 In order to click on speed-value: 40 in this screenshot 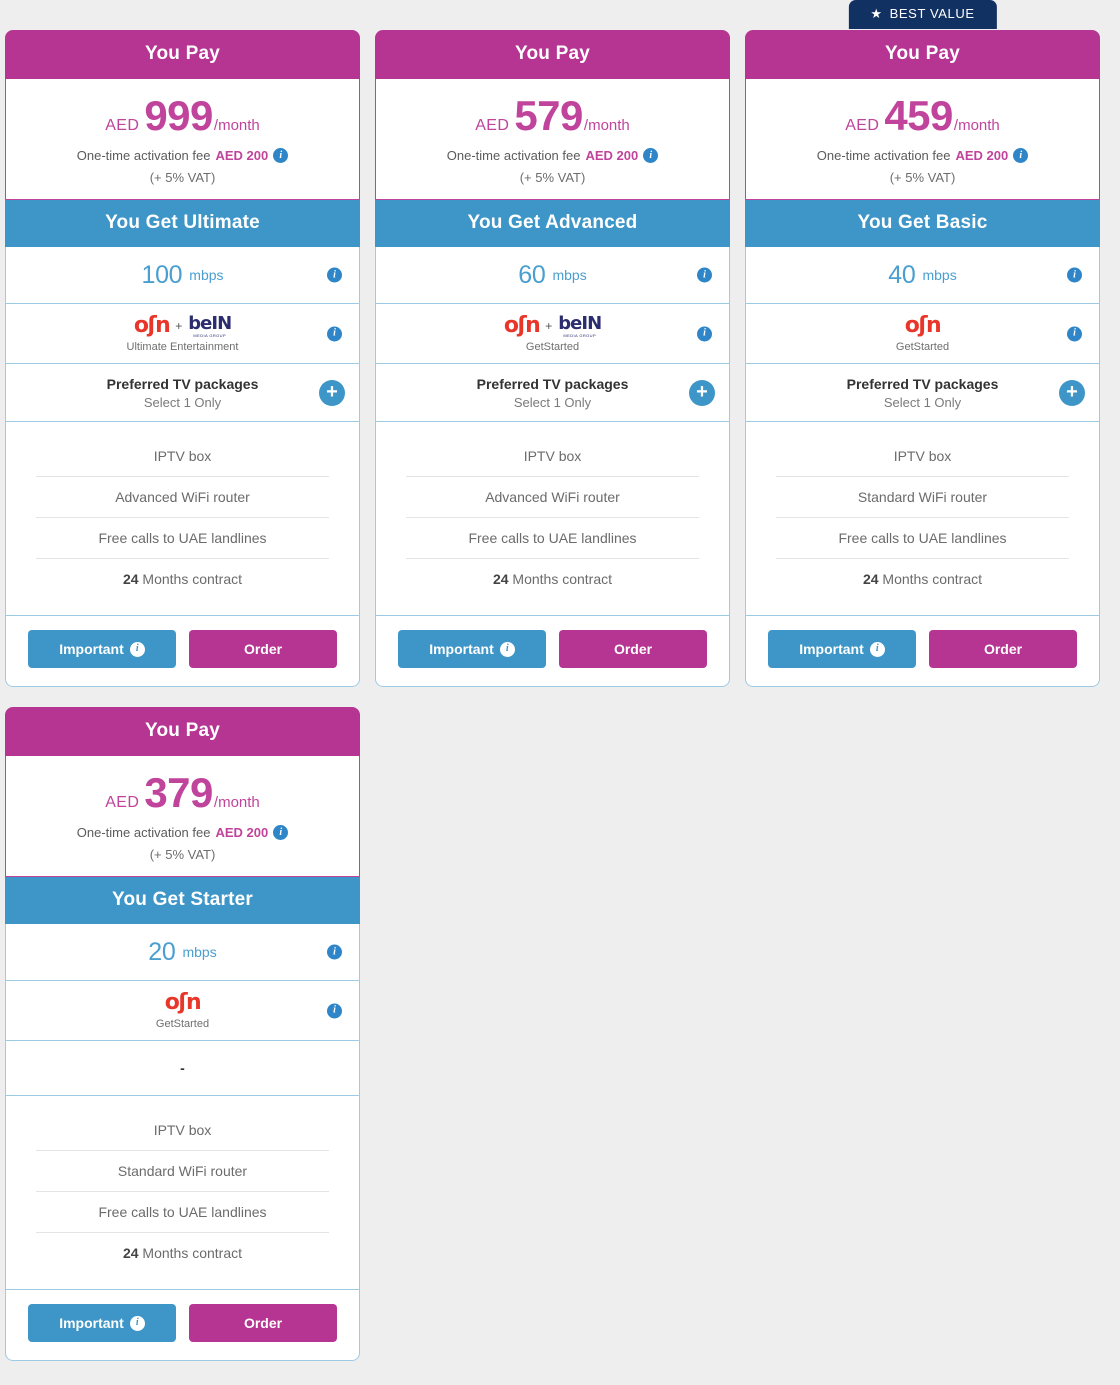, I will do `click(902, 274)`.